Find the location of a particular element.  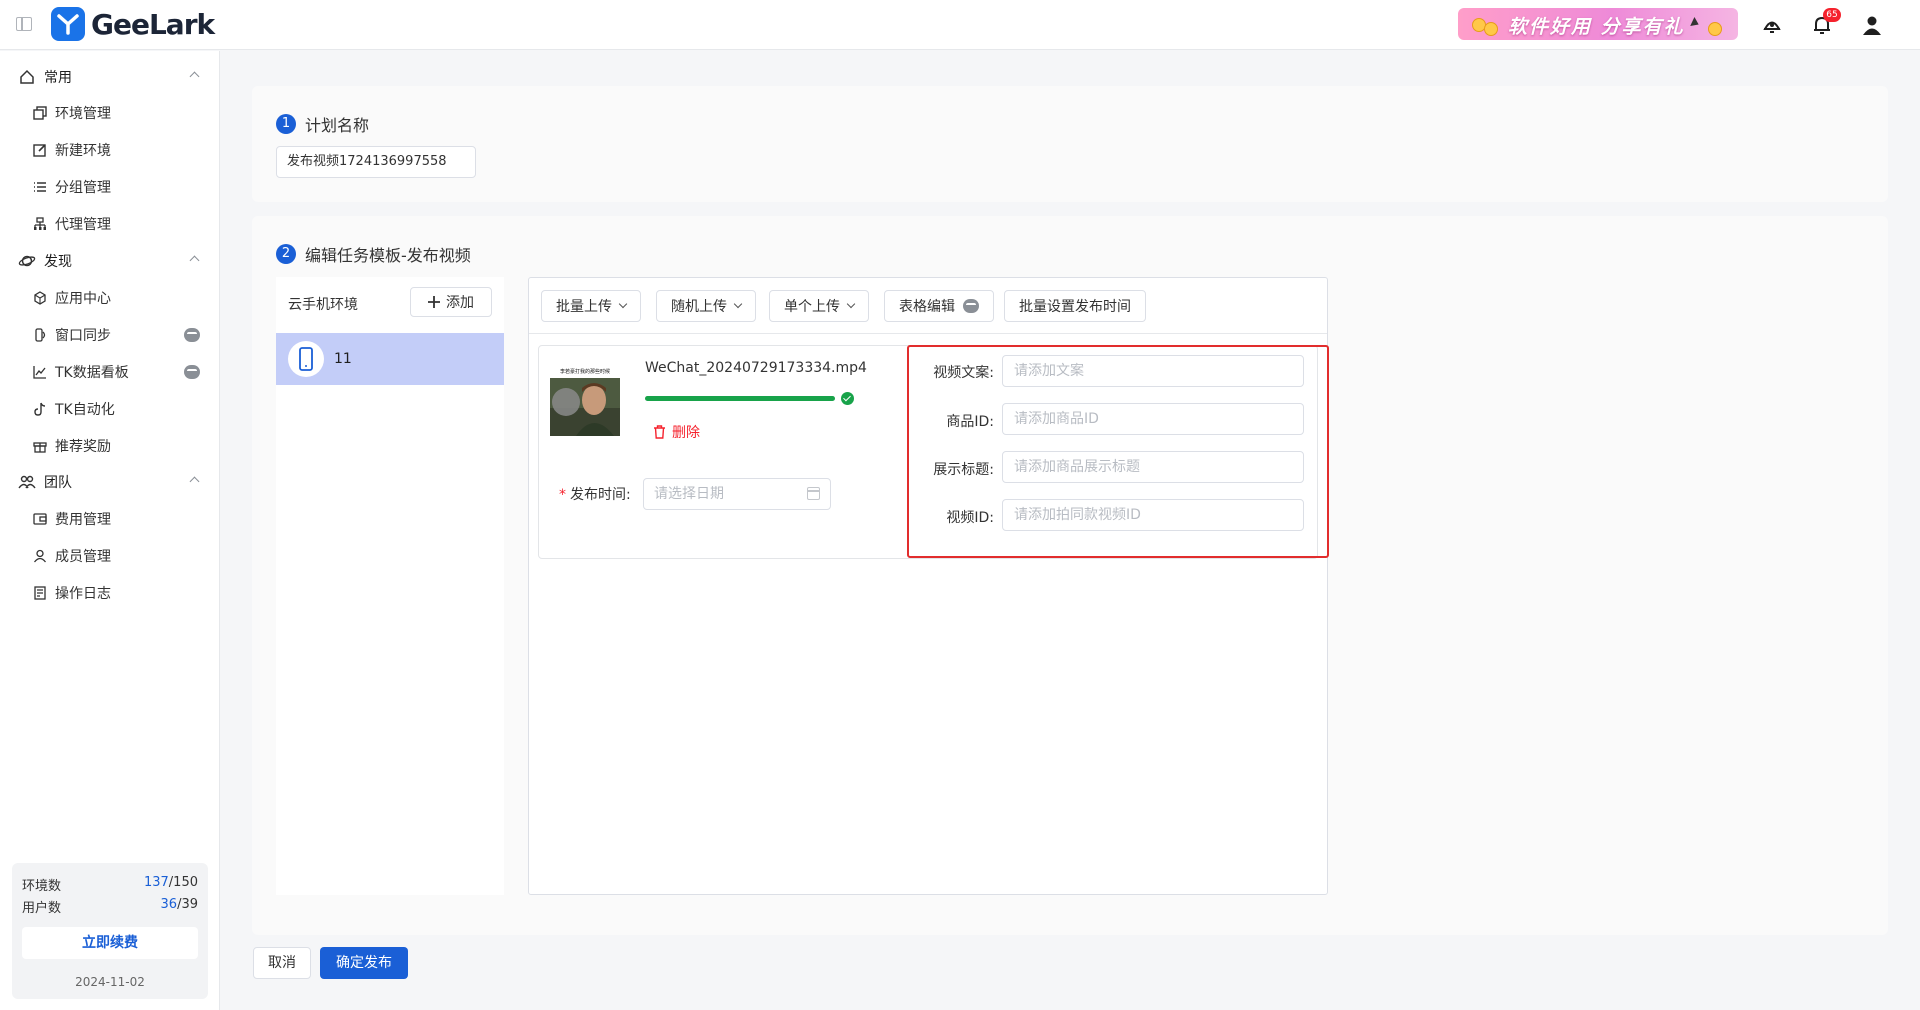

sidebar-item-label: 环境管理 is located at coordinates (83, 114).